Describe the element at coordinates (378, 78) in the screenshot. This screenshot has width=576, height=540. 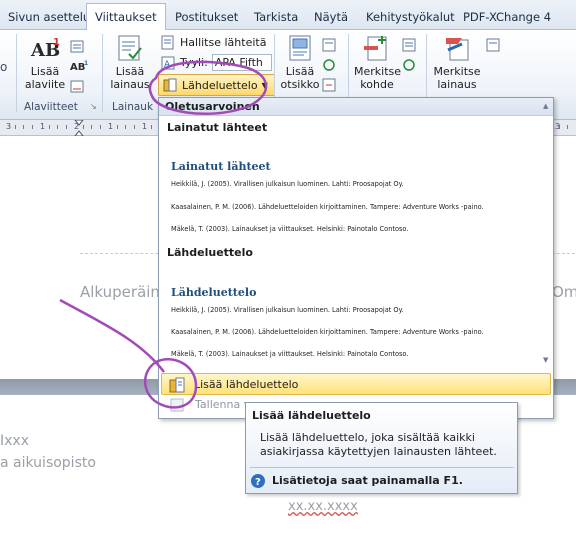
I see `mark-entry-label: Merkitse kohde` at that location.